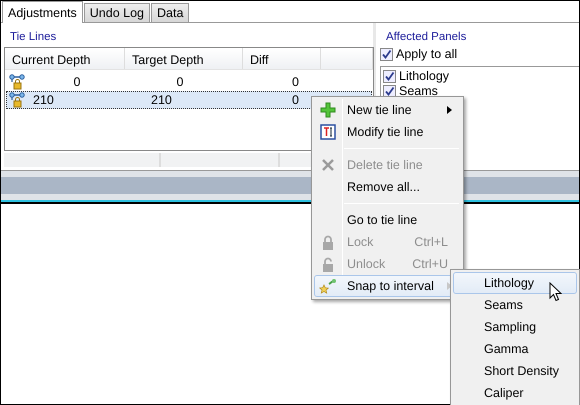 Image resolution: width=580 pixels, height=405 pixels. Describe the element at coordinates (170, 12) in the screenshot. I see `tab: Data` at that location.